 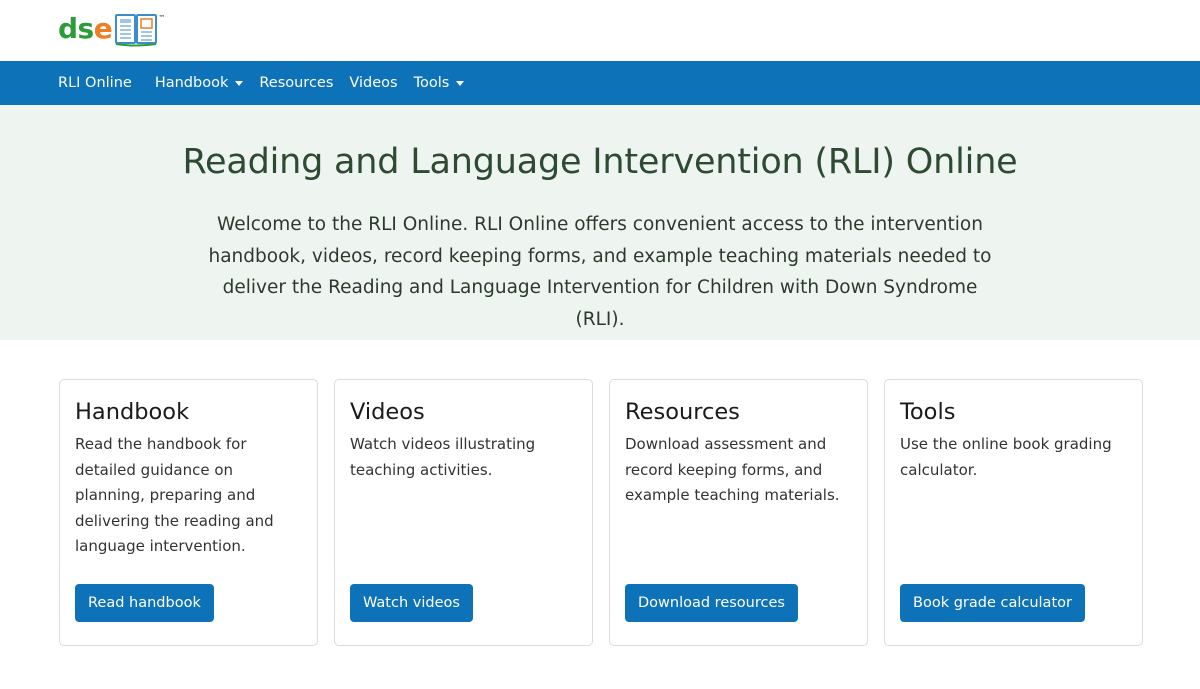 I want to click on nav-handbook-dropdown: Handbook, so click(x=199, y=83).